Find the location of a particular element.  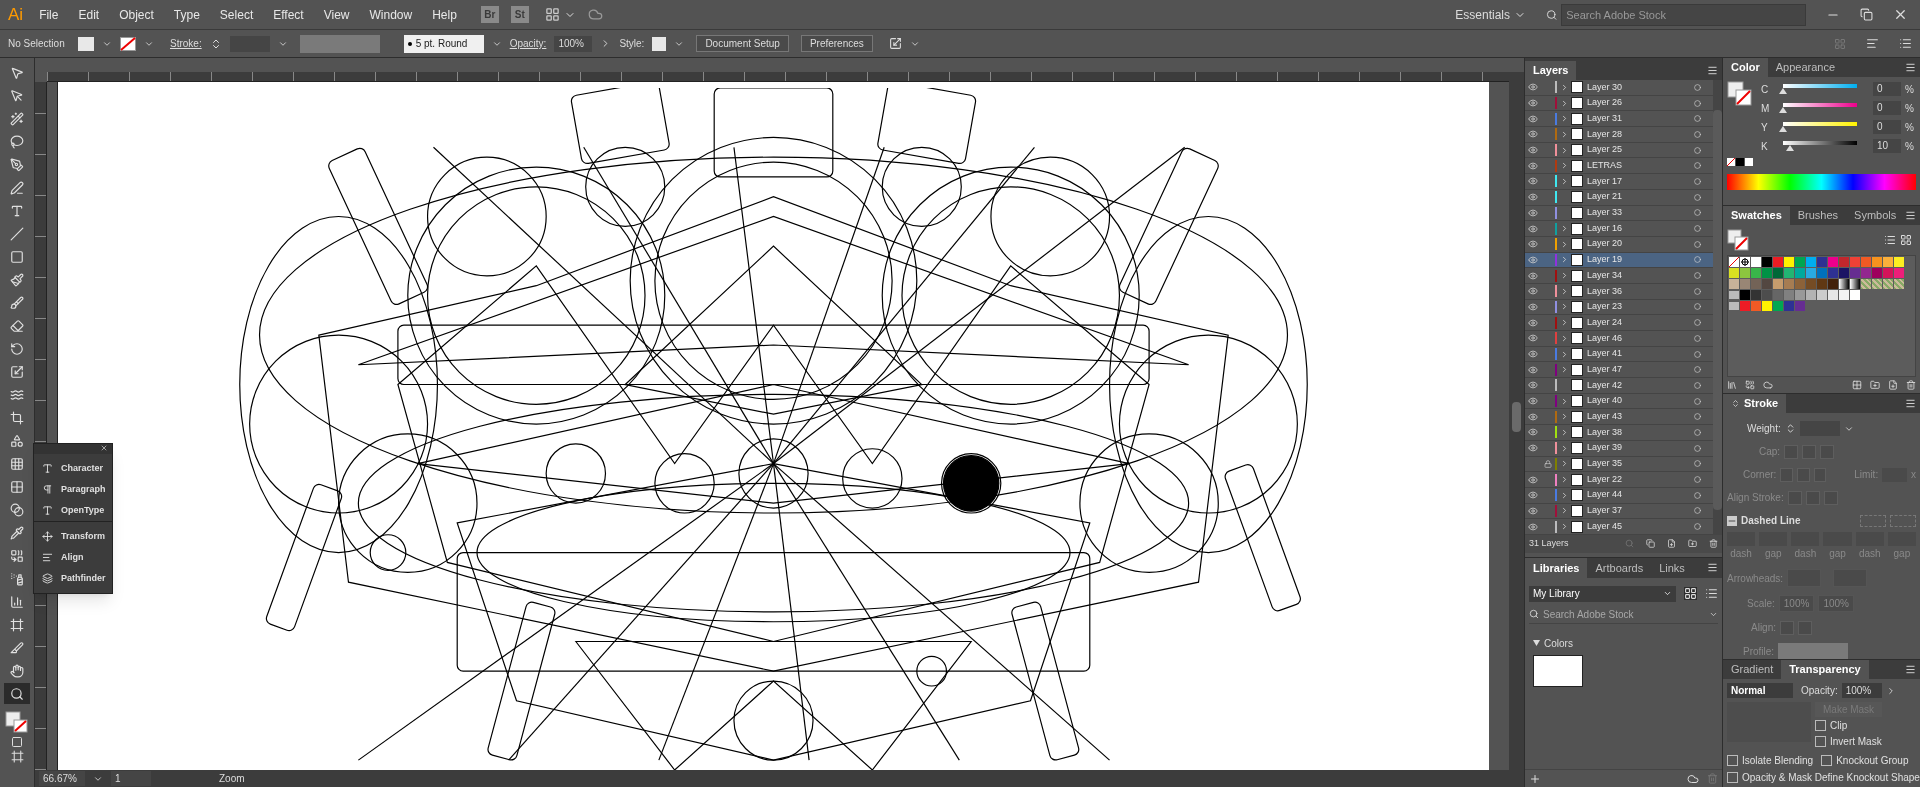

layer-row: Layer 42 is located at coordinates (1619, 386).